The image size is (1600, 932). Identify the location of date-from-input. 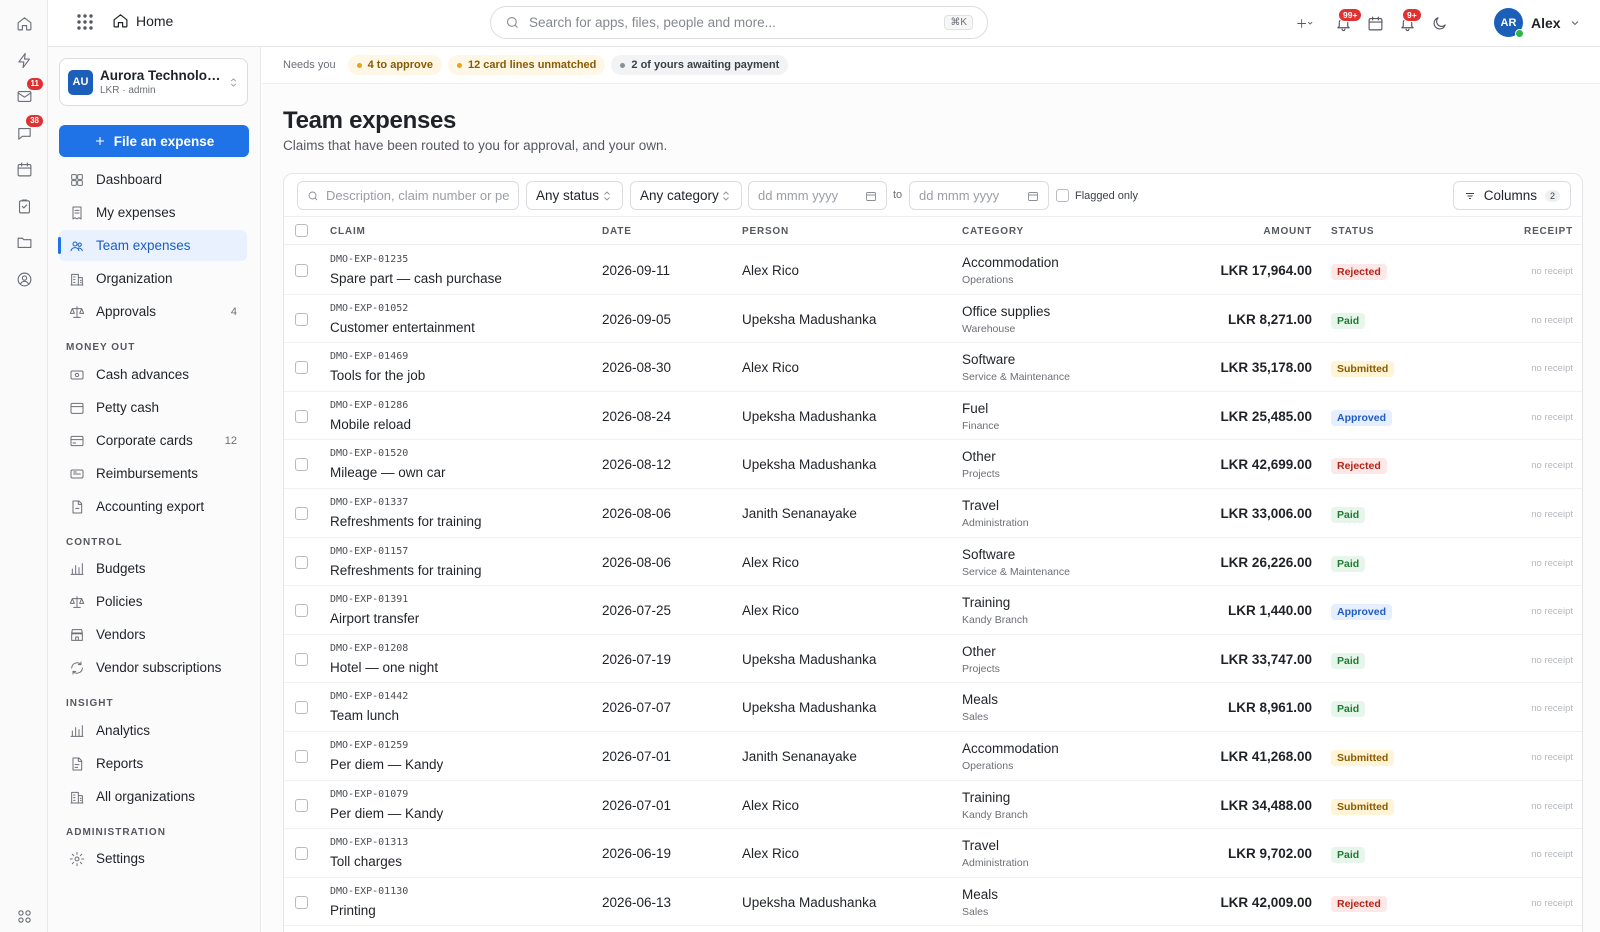
(817, 195).